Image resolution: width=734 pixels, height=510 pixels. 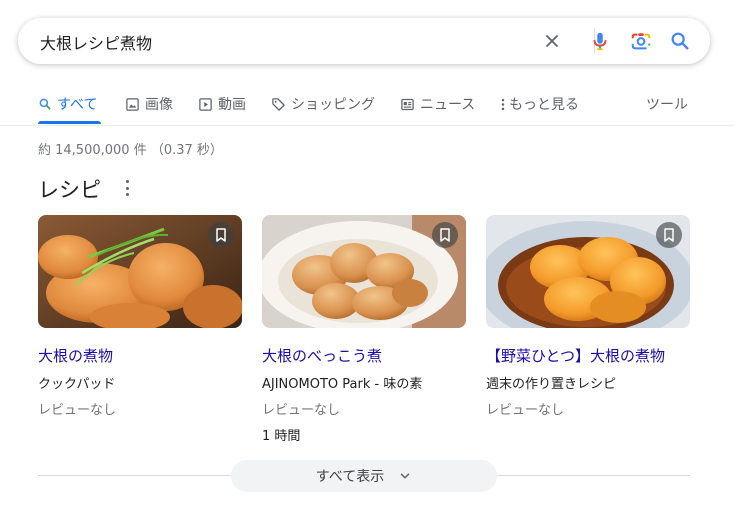 What do you see at coordinates (159, 105) in the screenshot?
I see `tab-label: 画像` at bounding box center [159, 105].